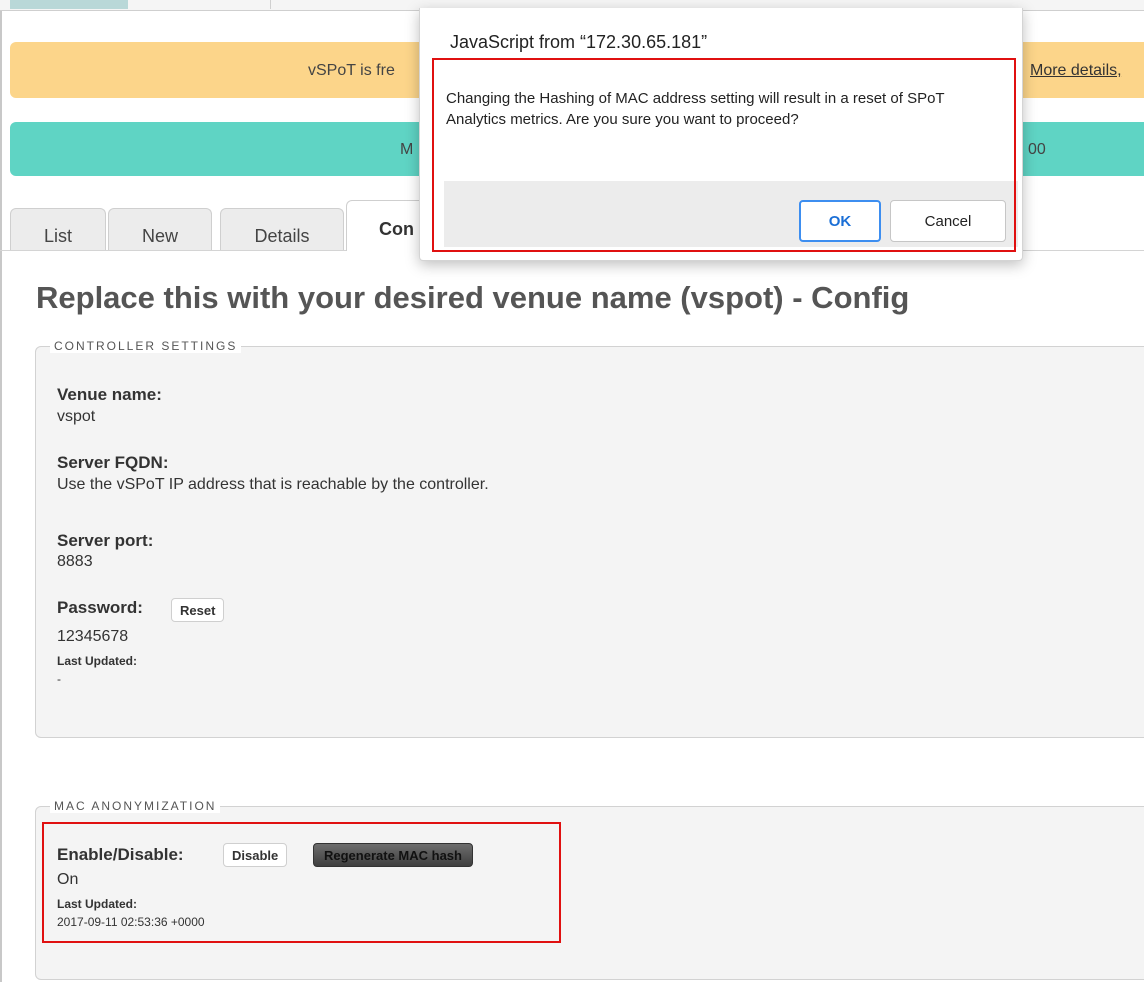 The height and width of the screenshot is (982, 1144). What do you see at coordinates (301, 882) in the screenshot?
I see `mac-highlight-box` at bounding box center [301, 882].